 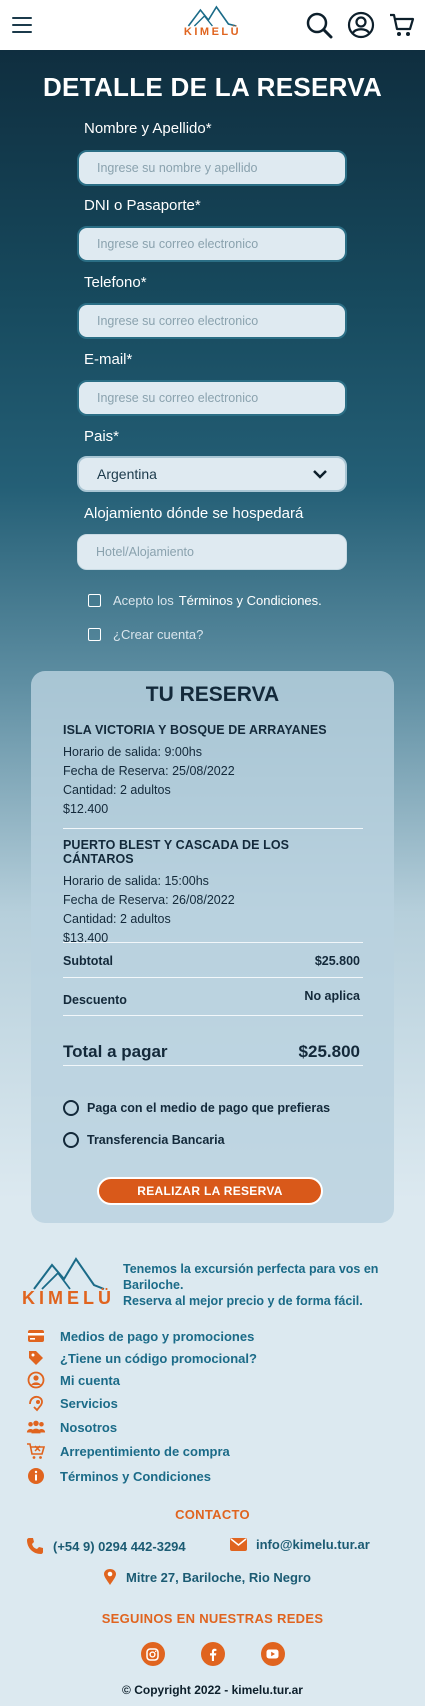 What do you see at coordinates (319, 25) in the screenshot?
I see `search-icon` at bounding box center [319, 25].